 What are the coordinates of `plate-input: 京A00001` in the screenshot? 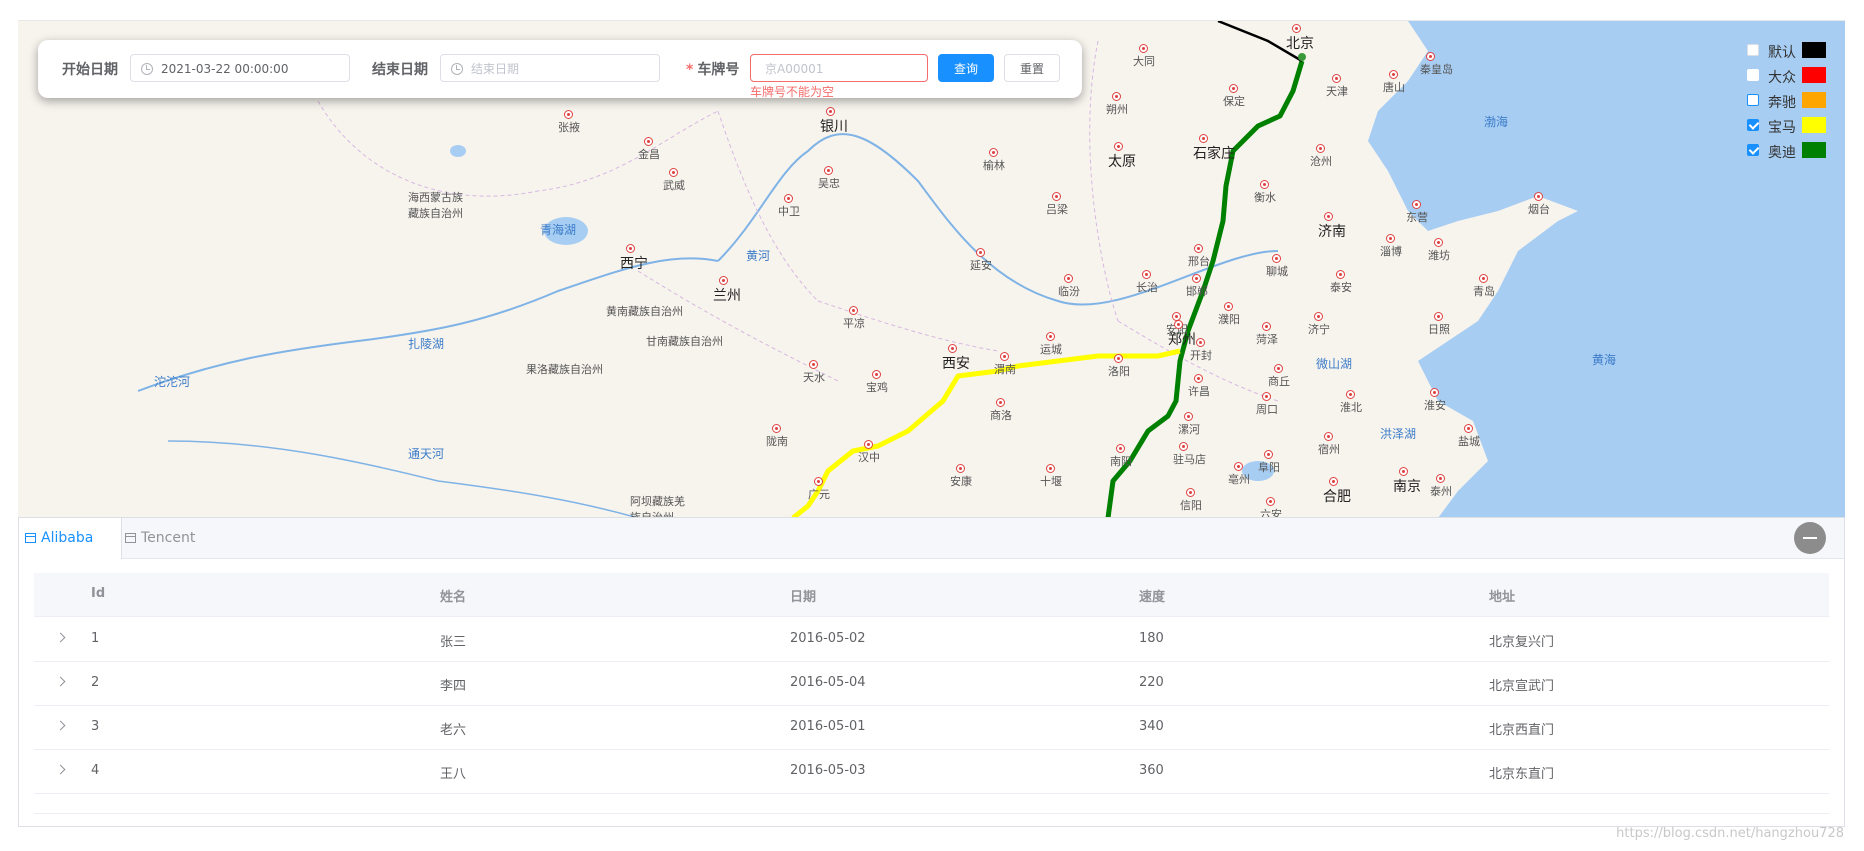 It's located at (839, 68).